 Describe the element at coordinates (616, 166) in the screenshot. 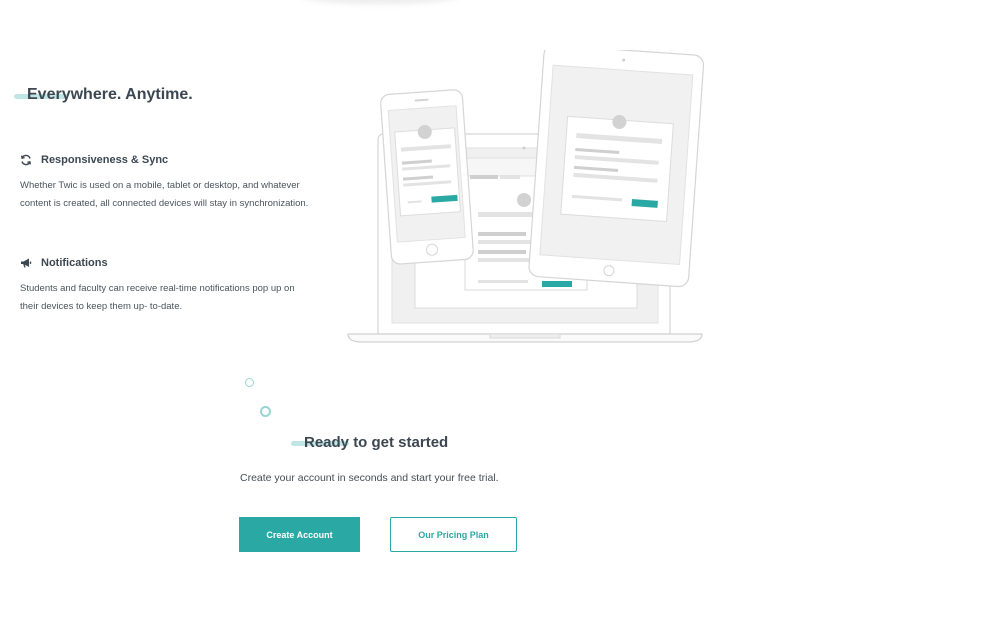

I see `tablet-illustration` at that location.